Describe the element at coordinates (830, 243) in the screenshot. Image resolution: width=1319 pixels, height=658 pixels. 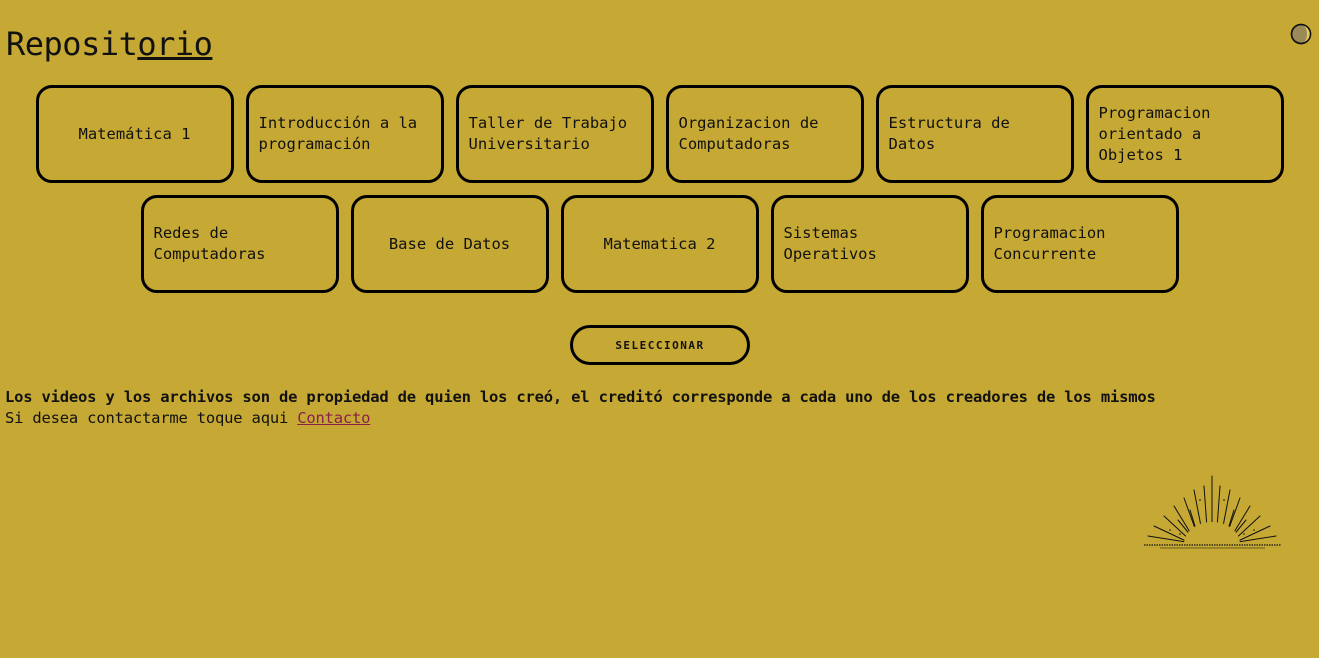
I see `subject-label: Sistemas Operativos` at that location.